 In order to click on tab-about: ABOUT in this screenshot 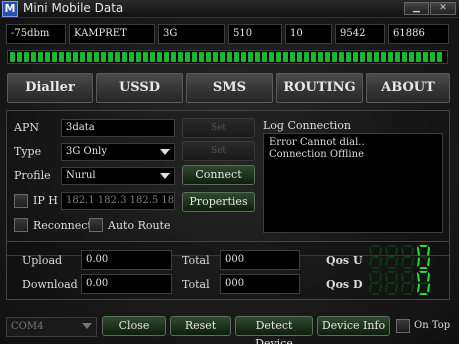, I will do `click(408, 88)`.